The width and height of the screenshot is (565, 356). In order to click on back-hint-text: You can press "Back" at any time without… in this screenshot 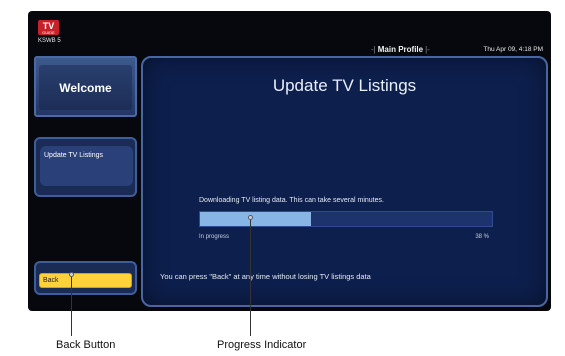, I will do `click(265, 276)`.